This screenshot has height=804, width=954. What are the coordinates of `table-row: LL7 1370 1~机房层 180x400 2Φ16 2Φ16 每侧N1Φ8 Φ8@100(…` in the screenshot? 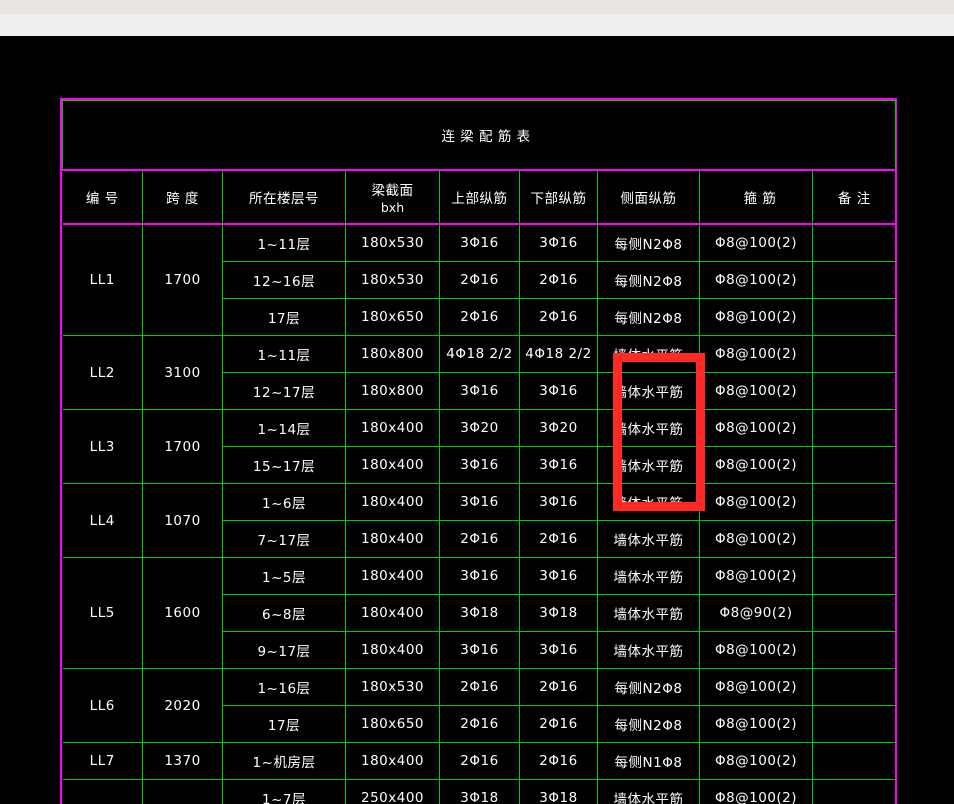 It's located at (479, 761).